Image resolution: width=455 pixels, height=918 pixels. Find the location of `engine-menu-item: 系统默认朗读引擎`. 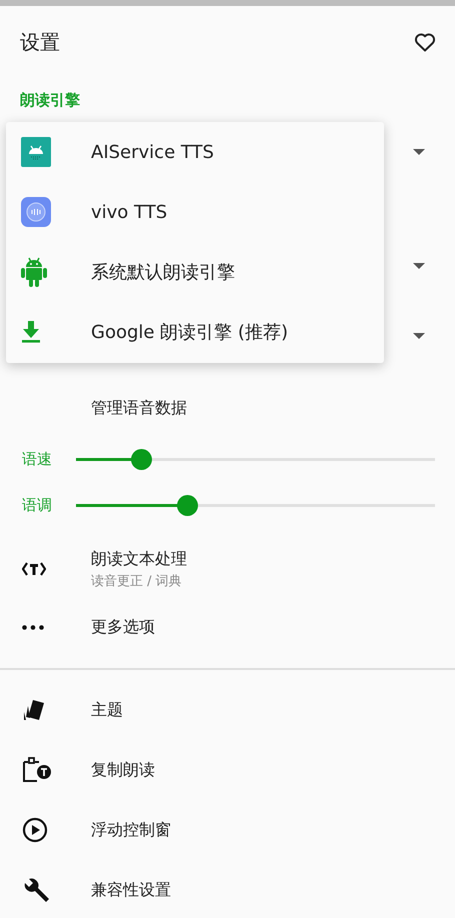

engine-menu-item: 系统默认朗读引擎 is located at coordinates (195, 272).